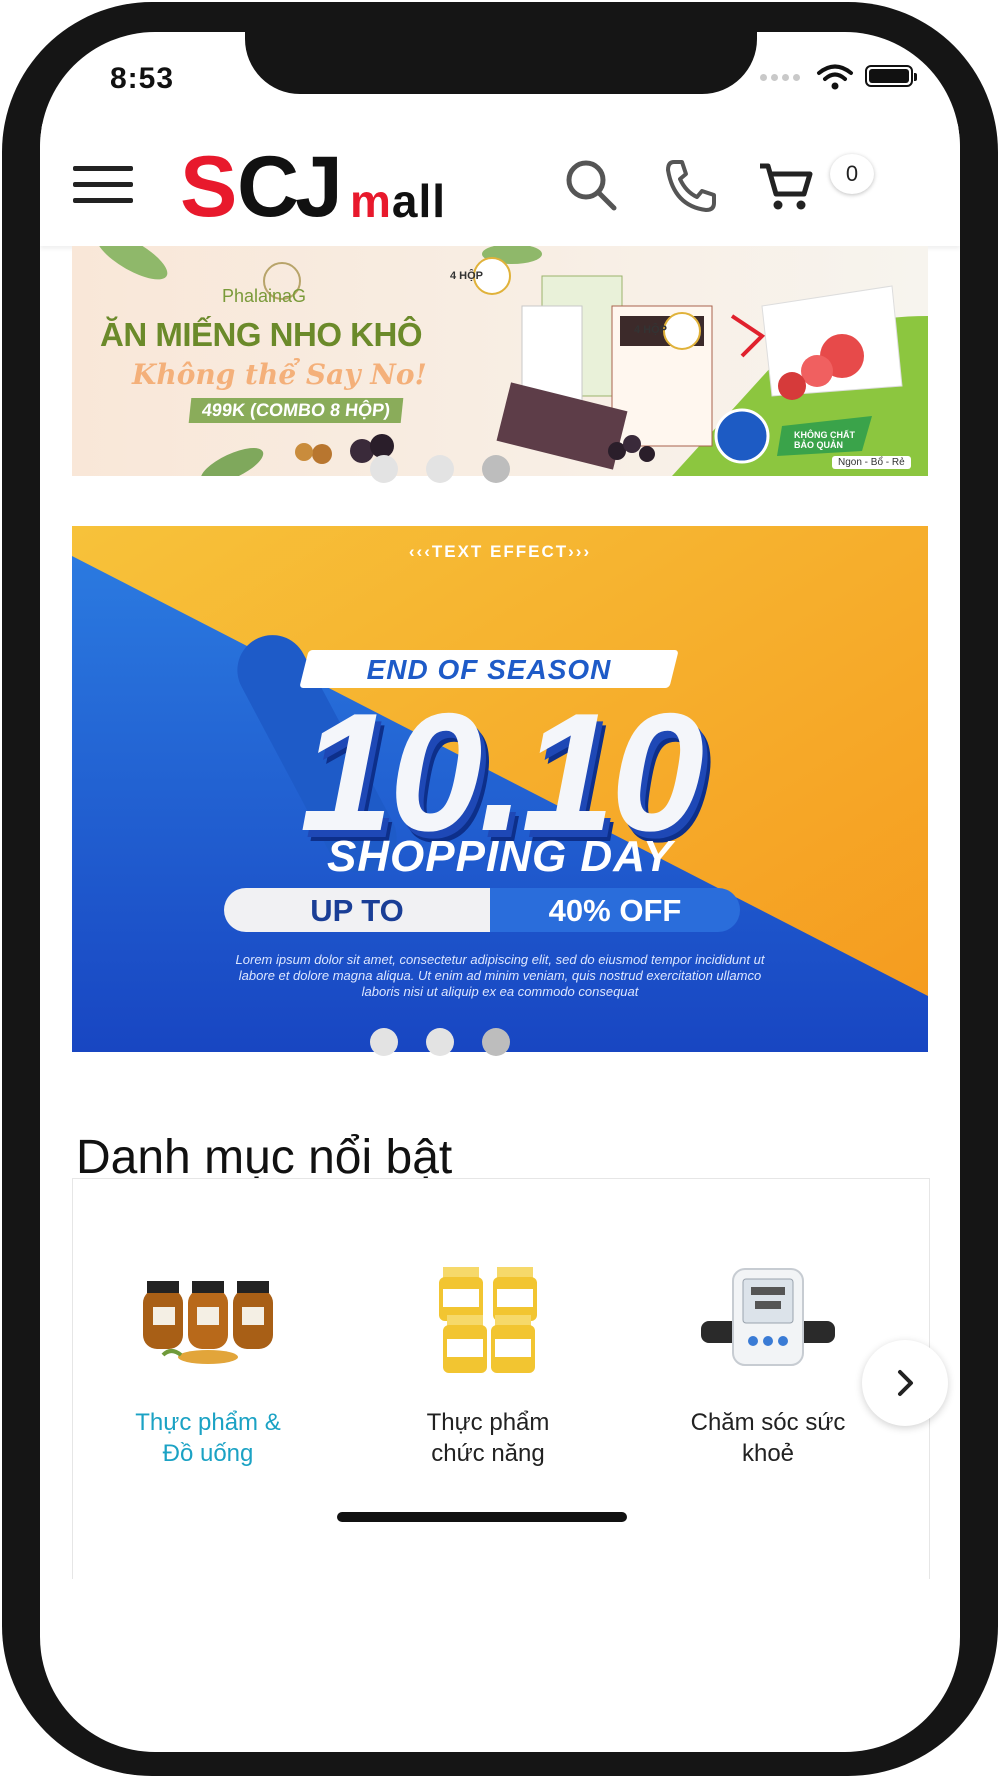 This screenshot has width=1000, height=1778. What do you see at coordinates (208, 1322) in the screenshot?
I see `honey-jars-image` at bounding box center [208, 1322].